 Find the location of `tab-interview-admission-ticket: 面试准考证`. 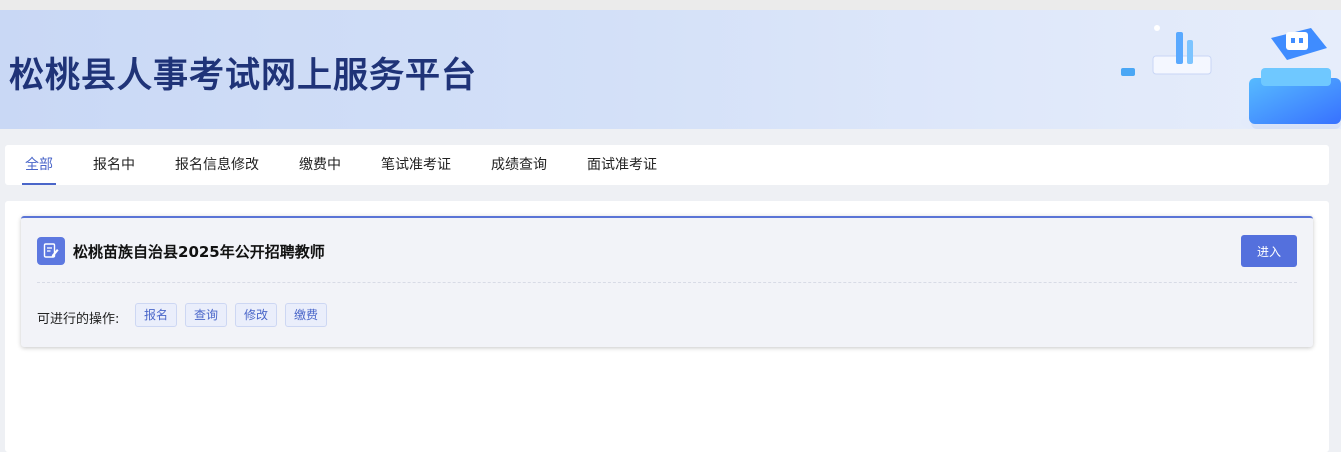

tab-interview-admission-ticket: 面试准考证 is located at coordinates (622, 165).